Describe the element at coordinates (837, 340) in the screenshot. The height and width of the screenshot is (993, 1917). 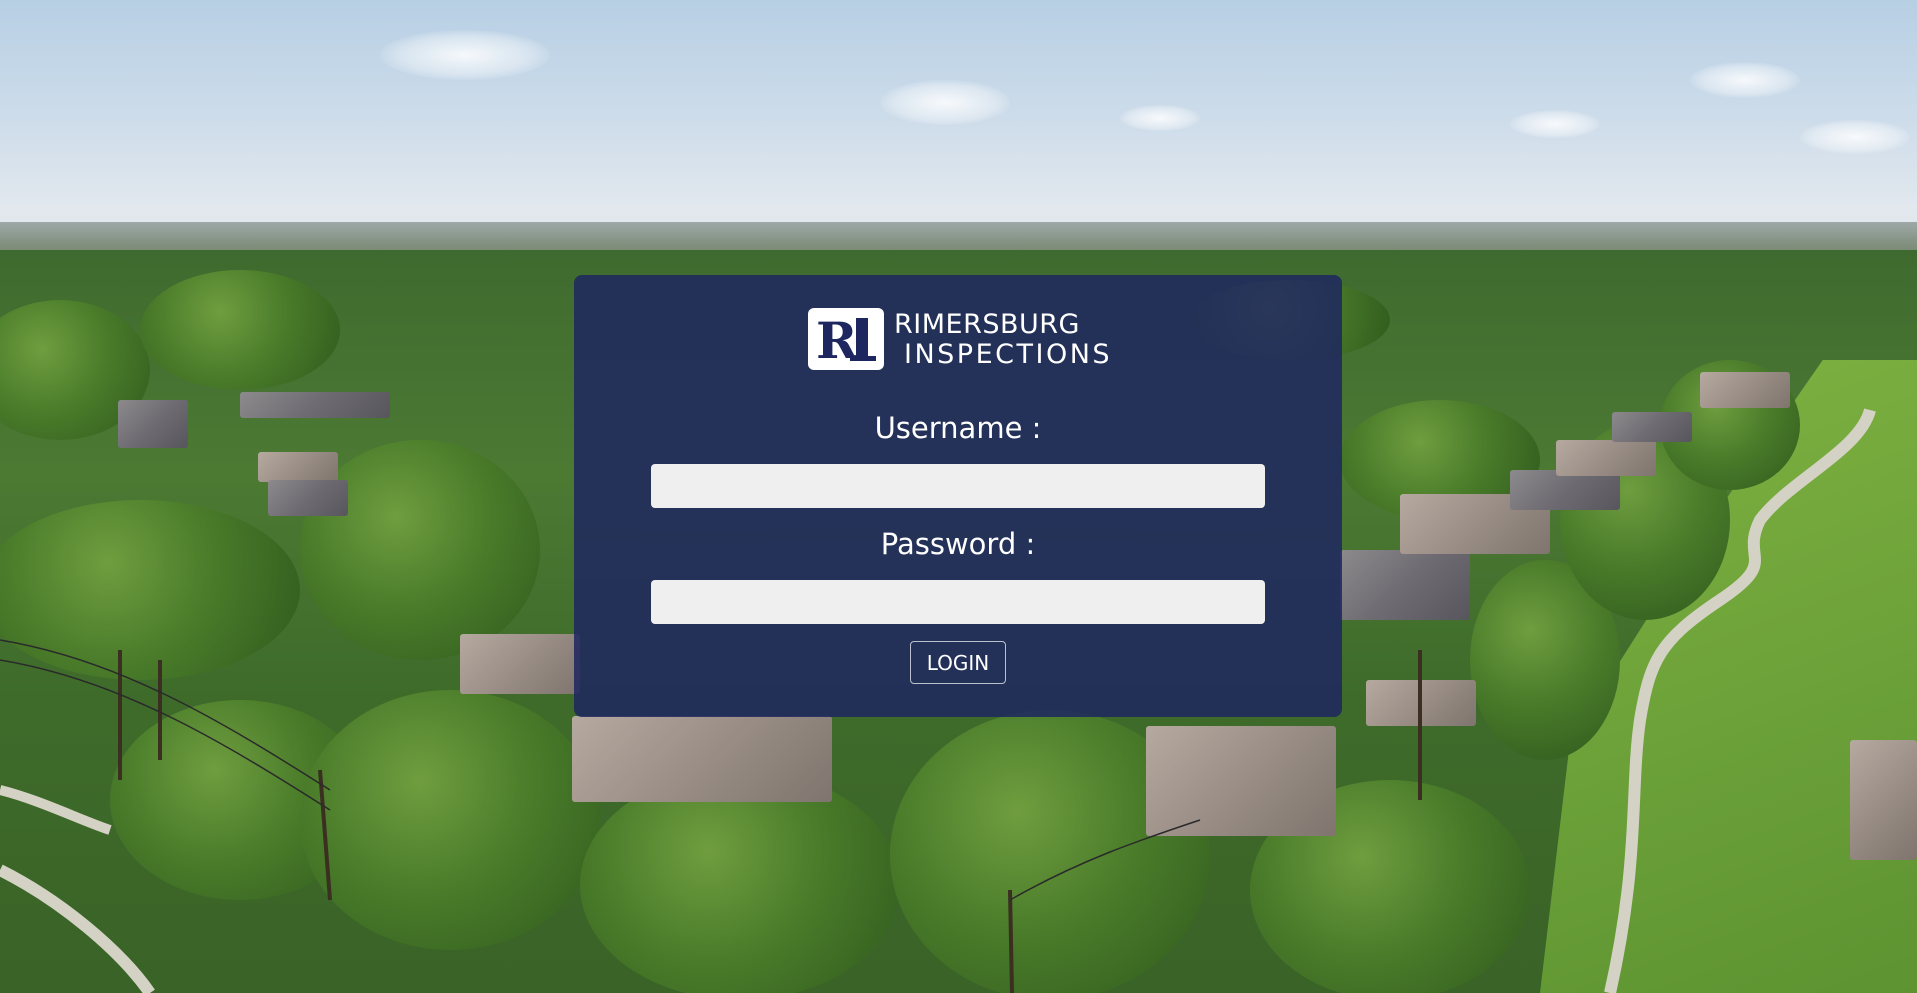
I see `svg-text: R` at that location.